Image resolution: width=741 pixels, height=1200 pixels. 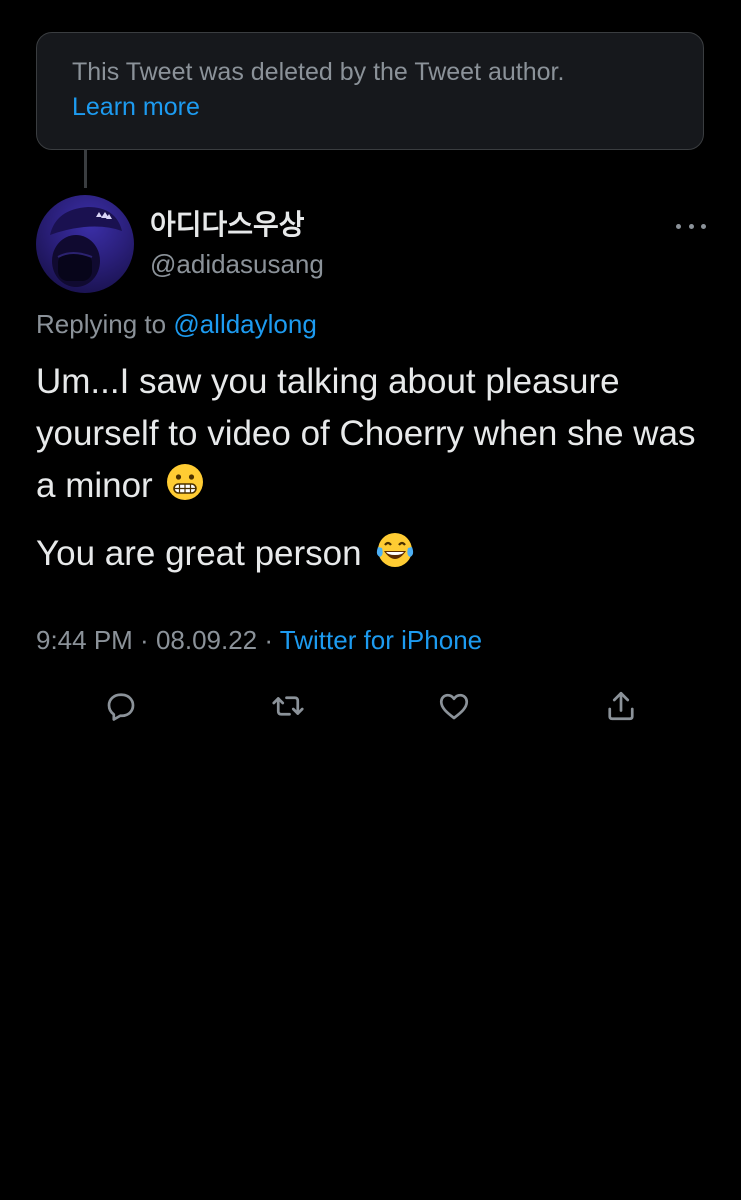 I want to click on reply-icon, so click(x=121, y=707).